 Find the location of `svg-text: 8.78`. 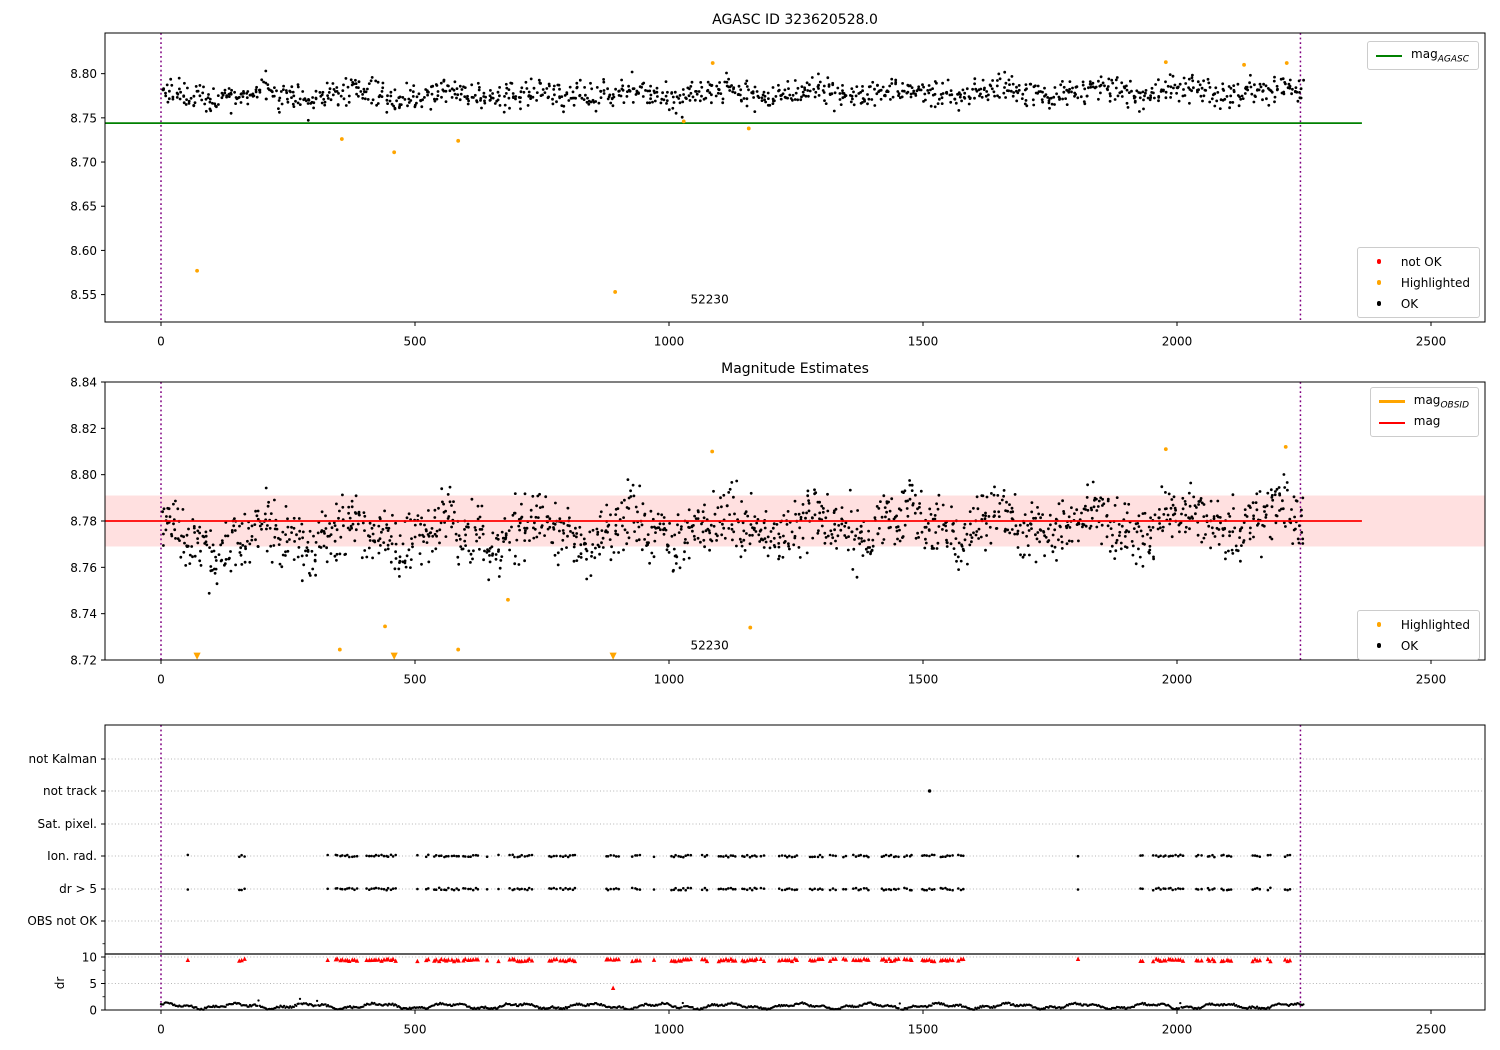

svg-text: 8.78 is located at coordinates (83, 522).